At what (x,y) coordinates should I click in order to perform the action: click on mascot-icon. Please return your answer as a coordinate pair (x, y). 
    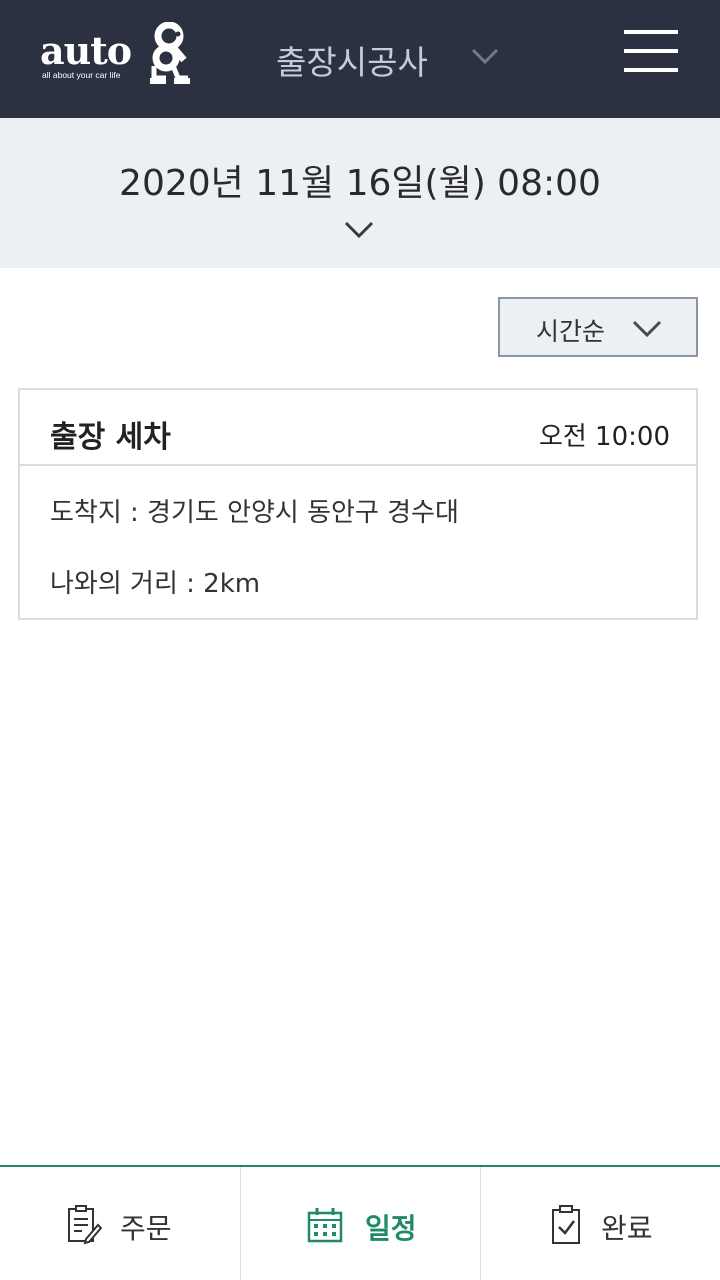
    Looking at the image, I should click on (170, 53).